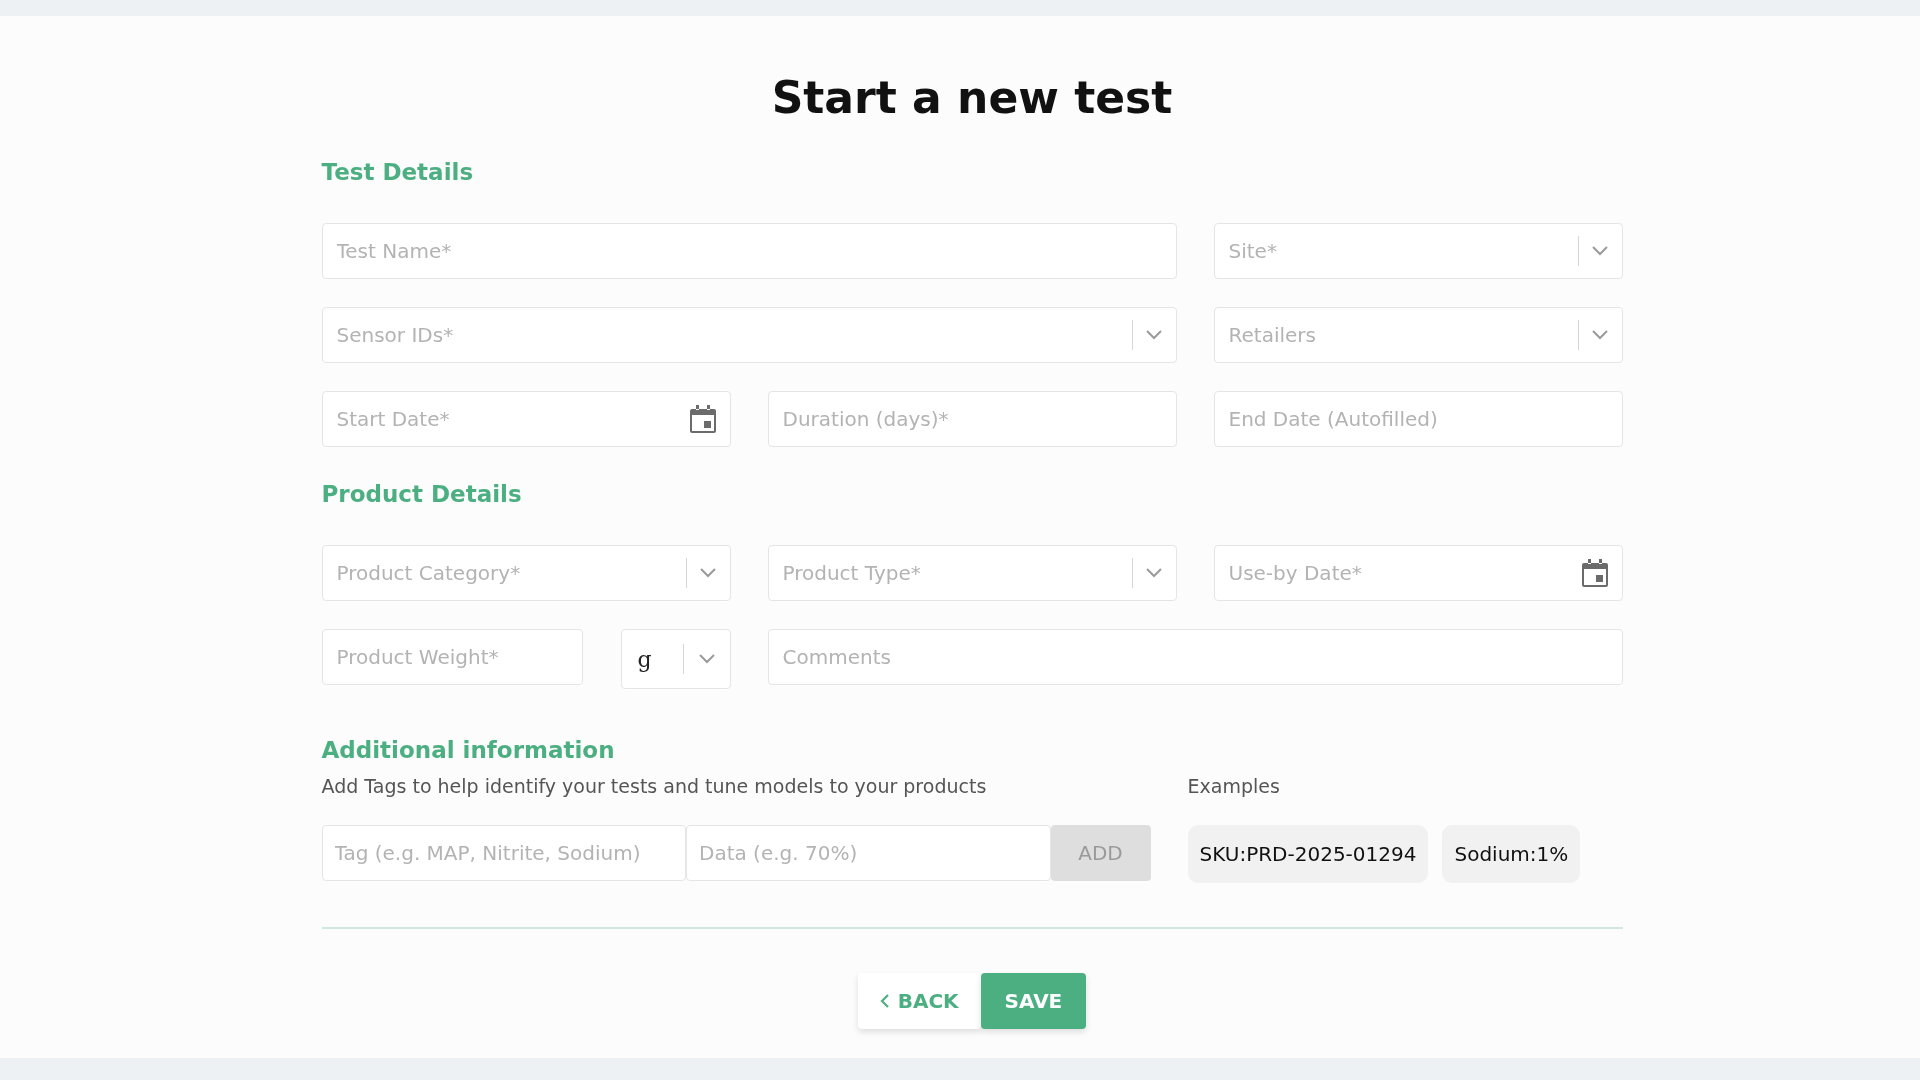  Describe the element at coordinates (1234, 786) in the screenshot. I see `examples-label: Examples` at that location.